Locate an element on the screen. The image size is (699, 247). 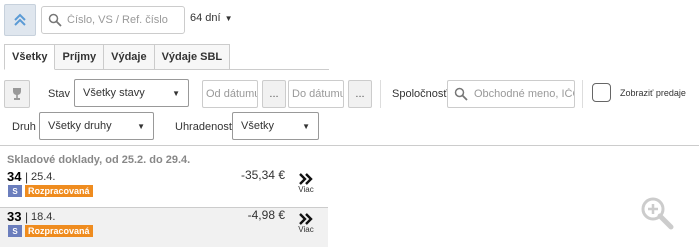
date-from-field is located at coordinates (230, 94).